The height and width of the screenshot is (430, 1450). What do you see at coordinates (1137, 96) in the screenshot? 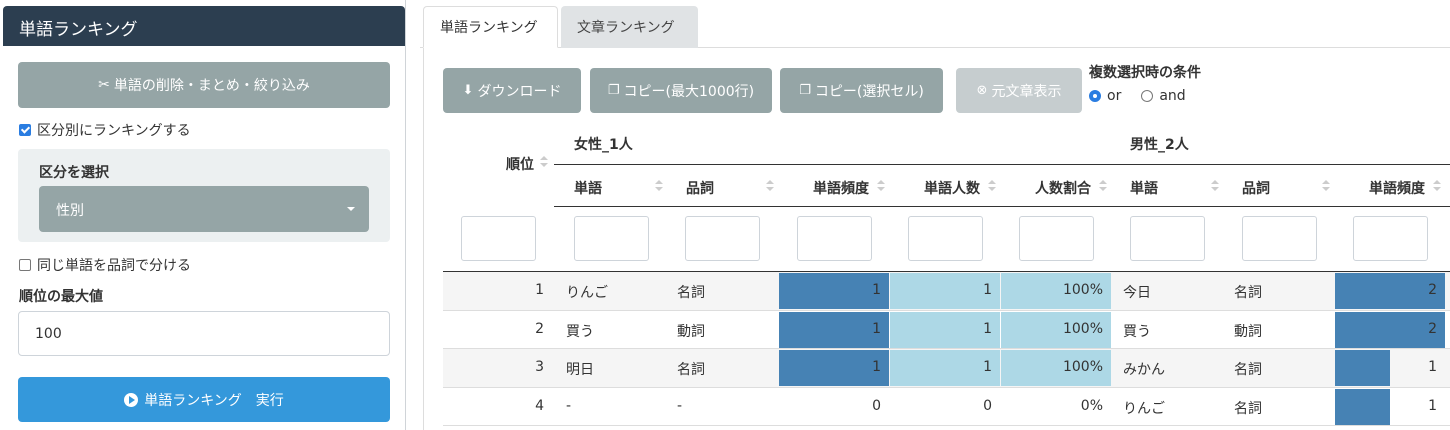
I see `condition-radio-group: or and` at bounding box center [1137, 96].